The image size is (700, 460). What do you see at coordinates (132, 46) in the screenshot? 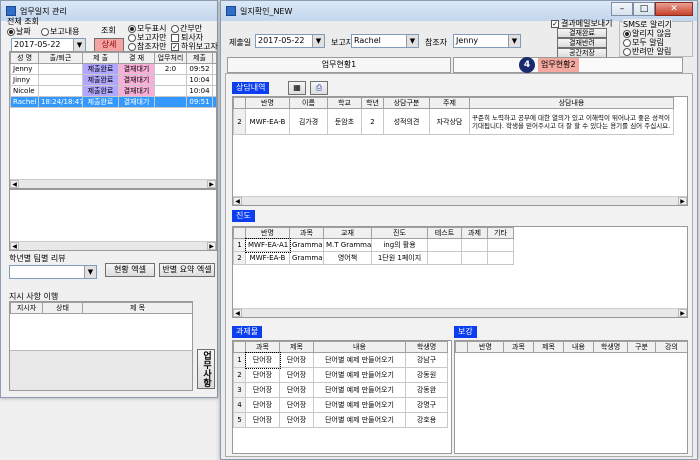
I see `radio-icon` at bounding box center [132, 46].